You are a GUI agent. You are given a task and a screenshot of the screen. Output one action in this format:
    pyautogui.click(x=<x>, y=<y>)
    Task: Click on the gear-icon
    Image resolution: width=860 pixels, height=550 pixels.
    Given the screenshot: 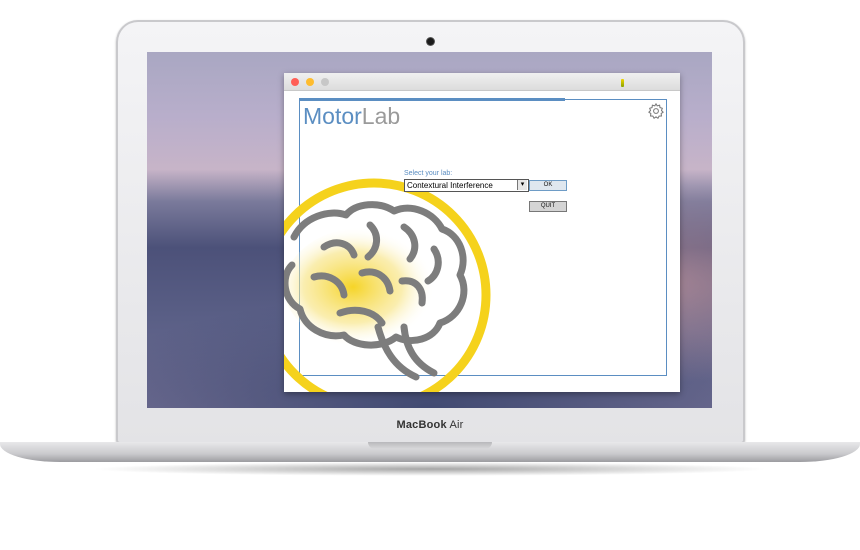 What is the action you would take?
    pyautogui.click(x=656, y=111)
    